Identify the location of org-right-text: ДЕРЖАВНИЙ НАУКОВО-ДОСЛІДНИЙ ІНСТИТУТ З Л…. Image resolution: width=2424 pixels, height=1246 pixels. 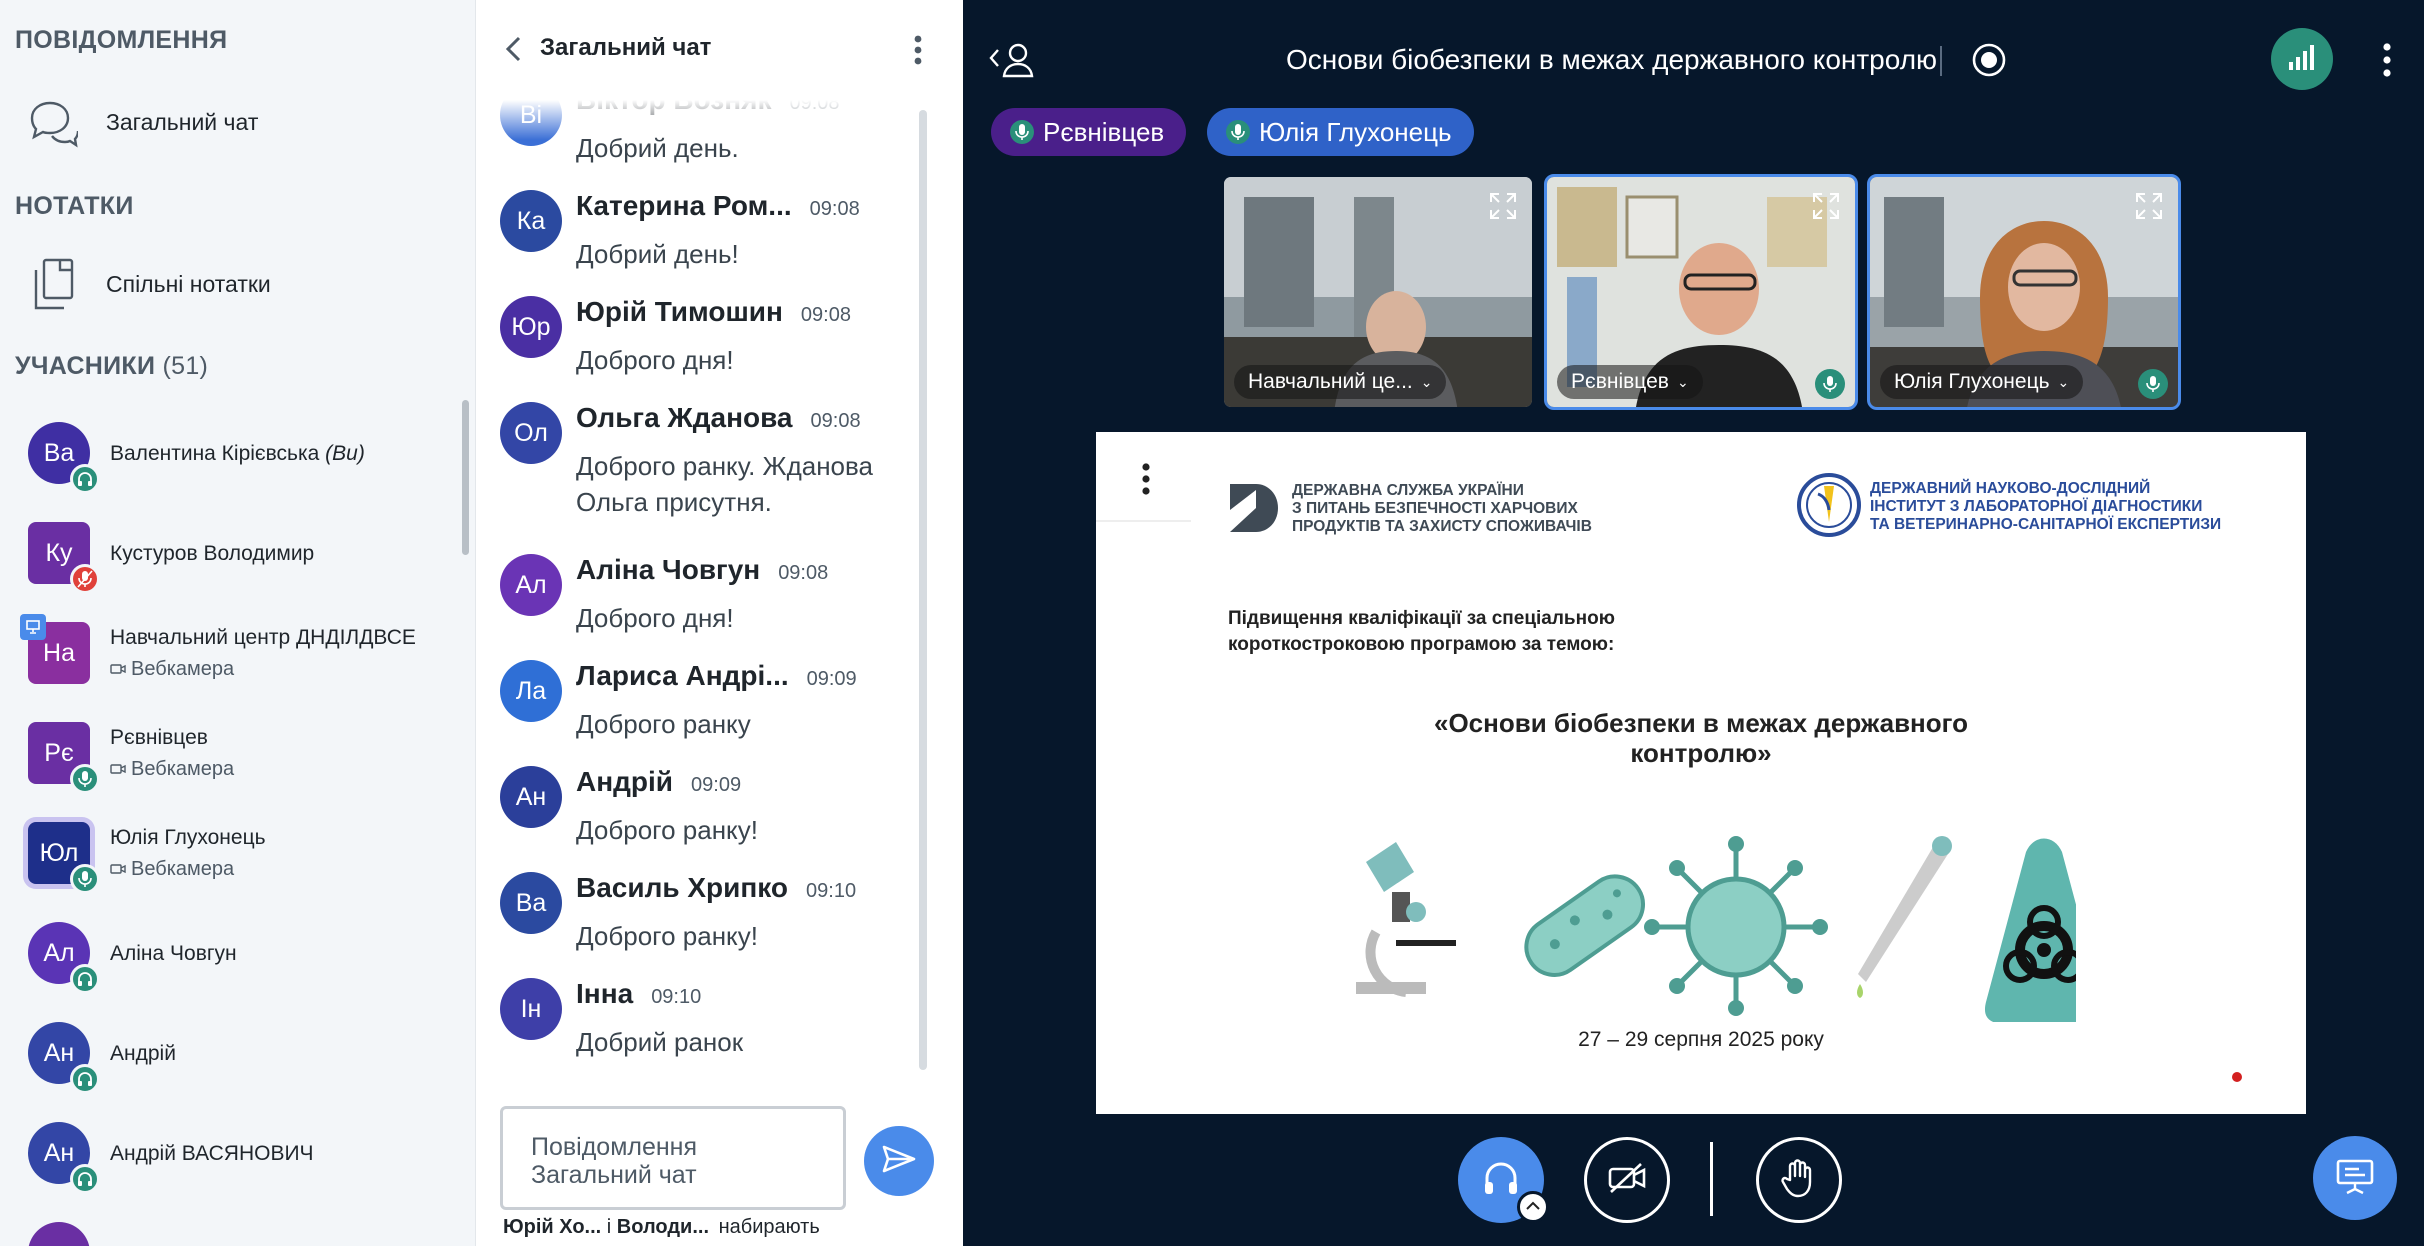
(2046, 506).